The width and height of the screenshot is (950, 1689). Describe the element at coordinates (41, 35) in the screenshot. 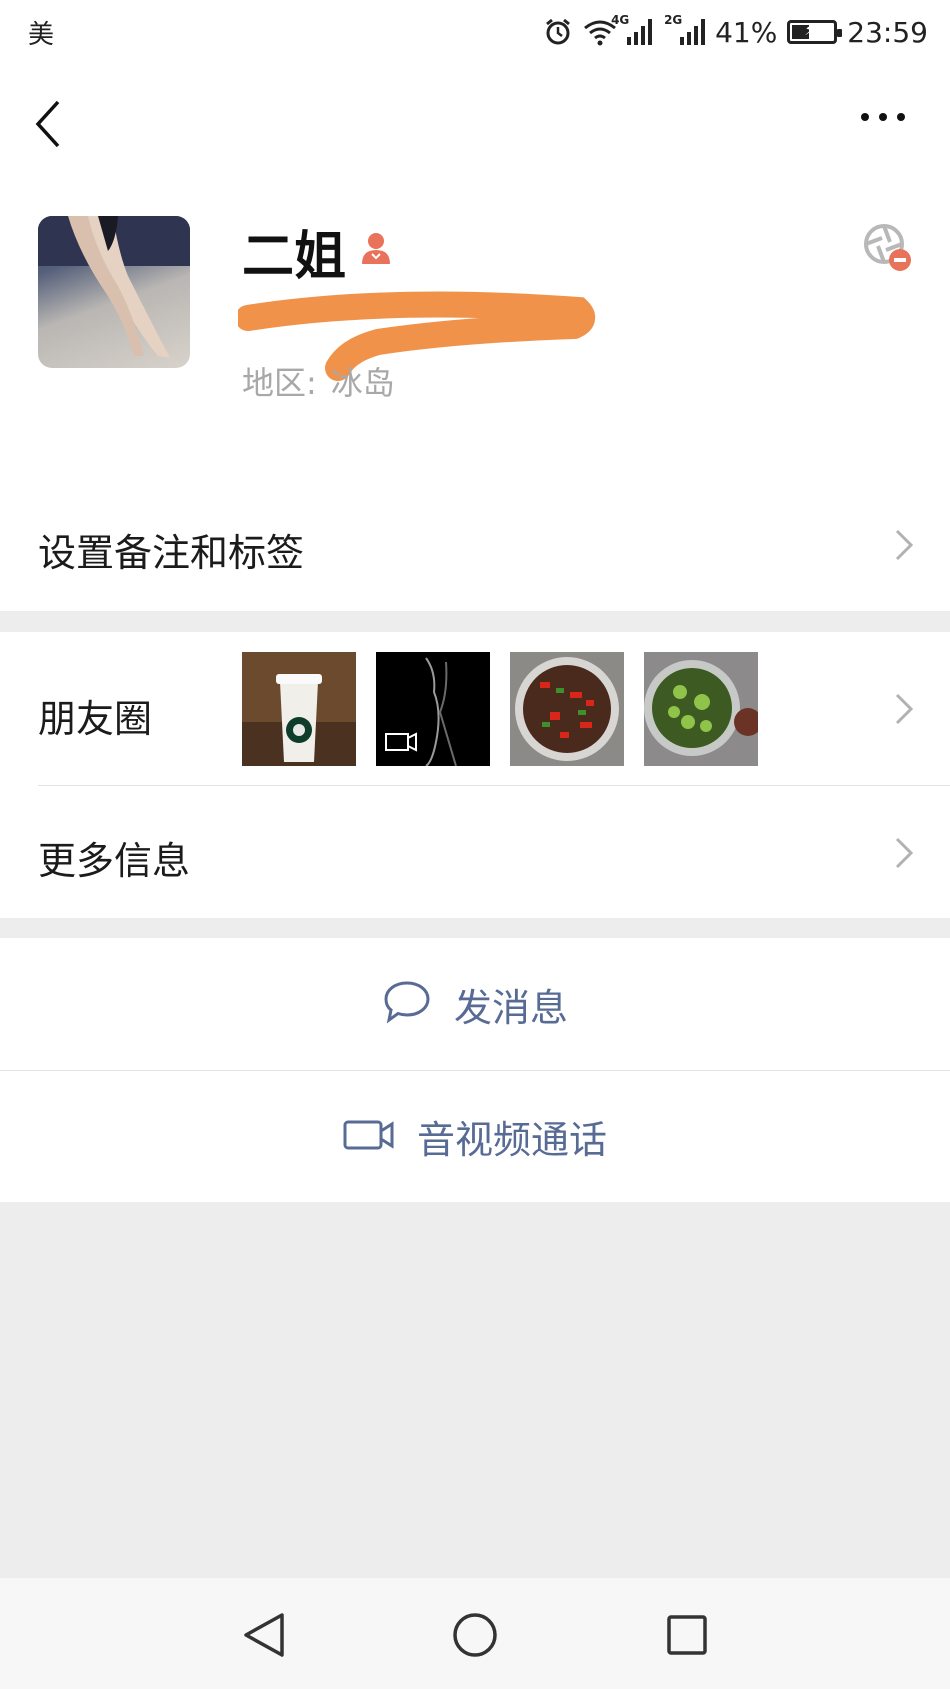

I see `carrier-label: 美` at that location.